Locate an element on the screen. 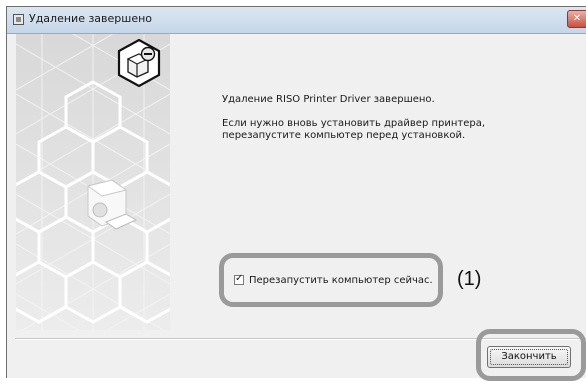 Image resolution: width=586 pixels, height=381 pixels. restart-now-label: Перезапустить компьютер сейчас. is located at coordinates (341, 280).